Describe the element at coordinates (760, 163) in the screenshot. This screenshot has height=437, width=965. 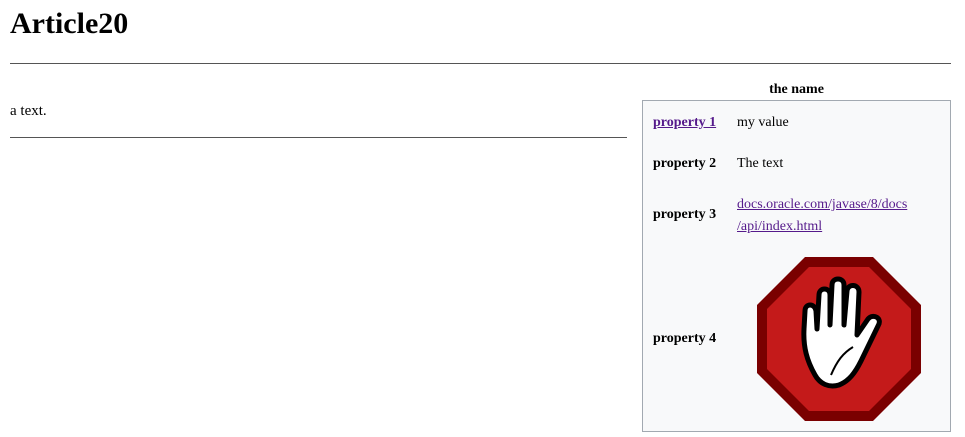
I see `property-2-value: The text` at that location.